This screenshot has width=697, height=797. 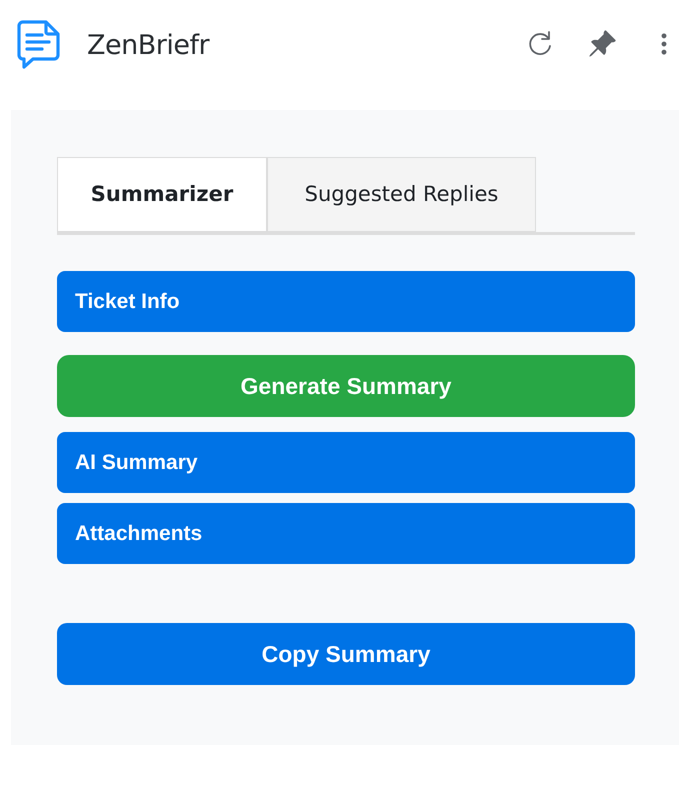 I want to click on app-title: ZenBriefr, so click(x=148, y=46).